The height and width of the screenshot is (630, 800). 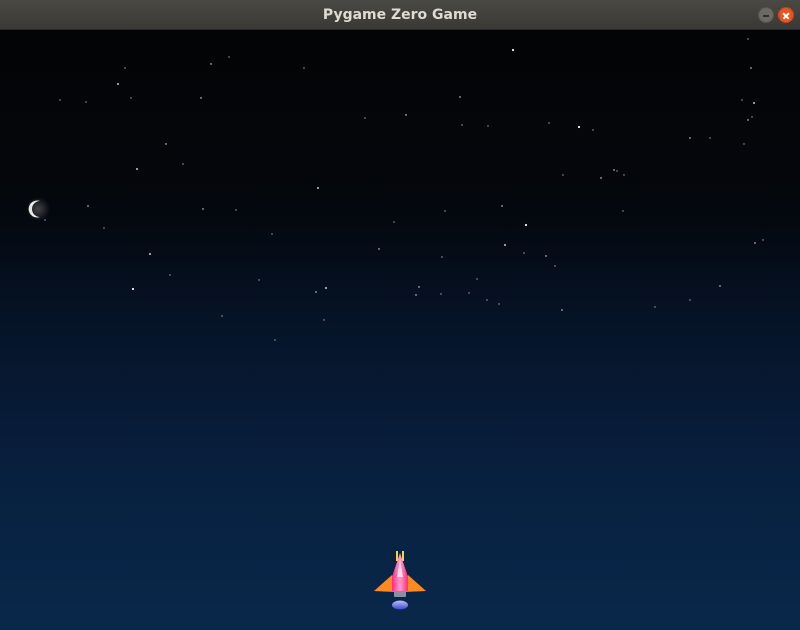 What do you see at coordinates (766, 15) in the screenshot?
I see `minimize-button` at bounding box center [766, 15].